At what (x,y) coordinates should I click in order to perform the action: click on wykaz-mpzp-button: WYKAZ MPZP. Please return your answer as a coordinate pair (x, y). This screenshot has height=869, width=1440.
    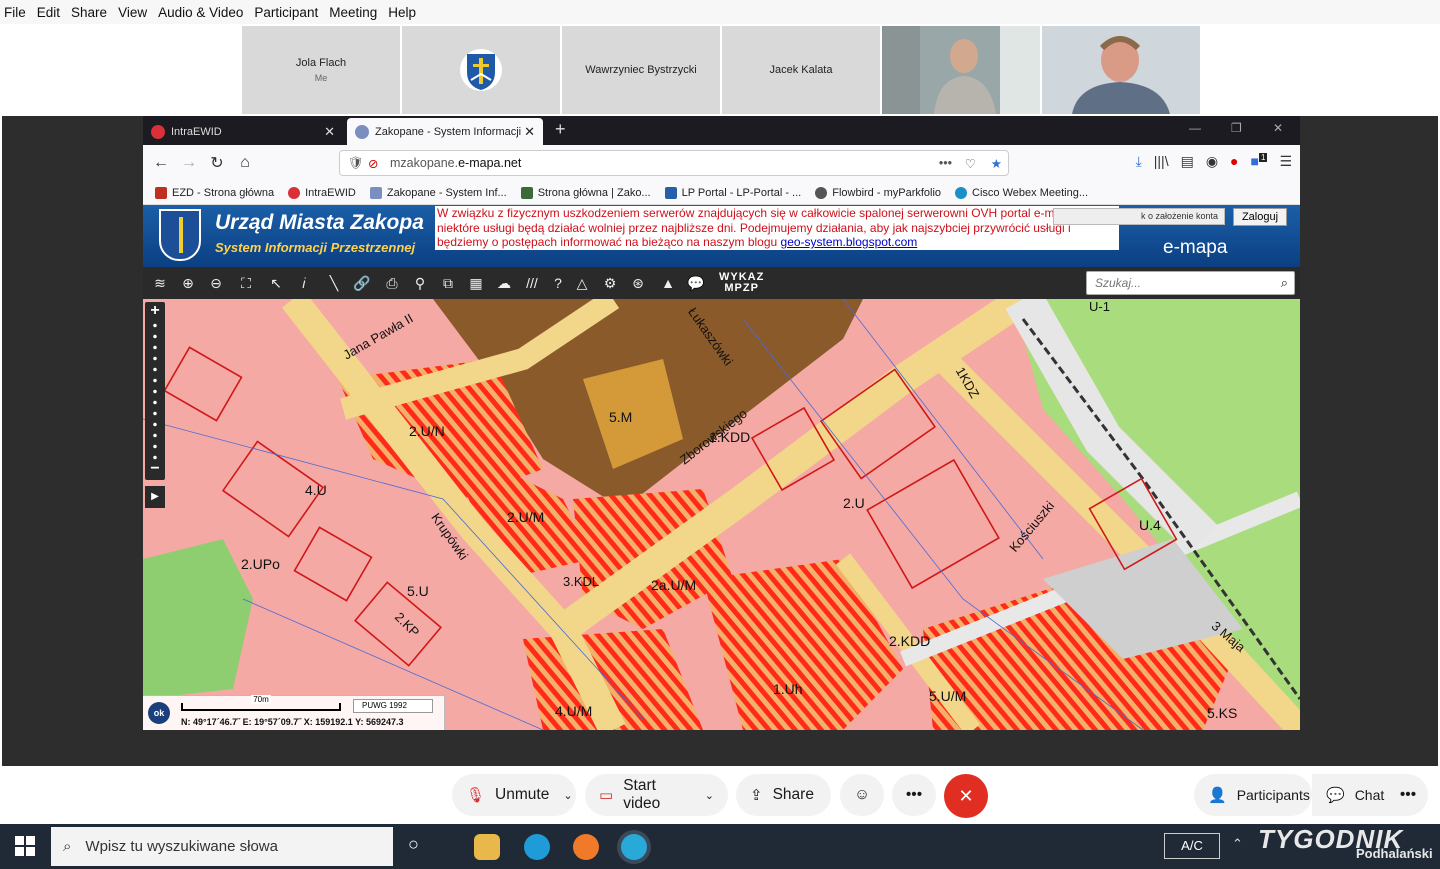
    Looking at the image, I should click on (741, 283).